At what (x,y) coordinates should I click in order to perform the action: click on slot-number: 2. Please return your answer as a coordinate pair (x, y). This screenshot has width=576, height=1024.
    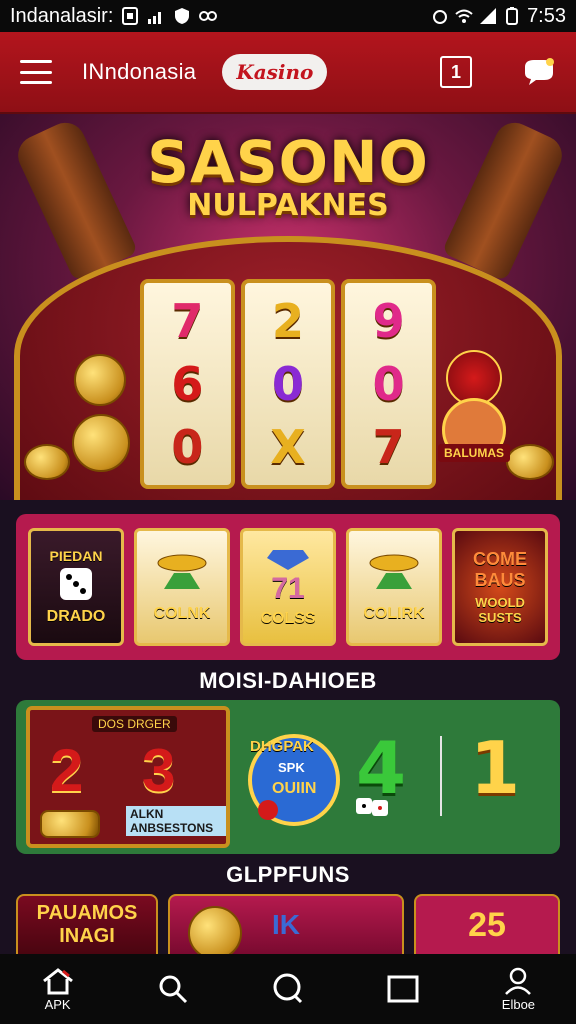
    Looking at the image, I should click on (67, 770).